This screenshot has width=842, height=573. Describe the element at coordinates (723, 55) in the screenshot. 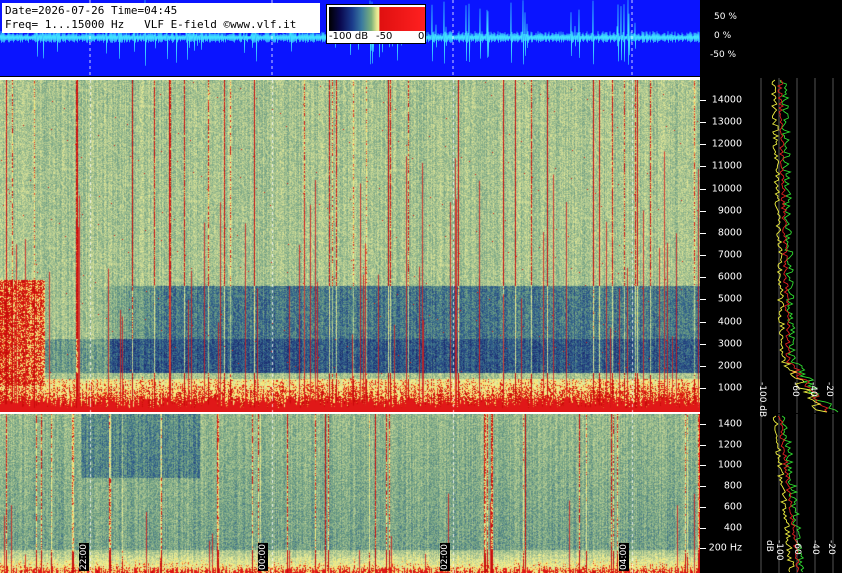

I see `waveform-pct-minus50: -50 %` at that location.